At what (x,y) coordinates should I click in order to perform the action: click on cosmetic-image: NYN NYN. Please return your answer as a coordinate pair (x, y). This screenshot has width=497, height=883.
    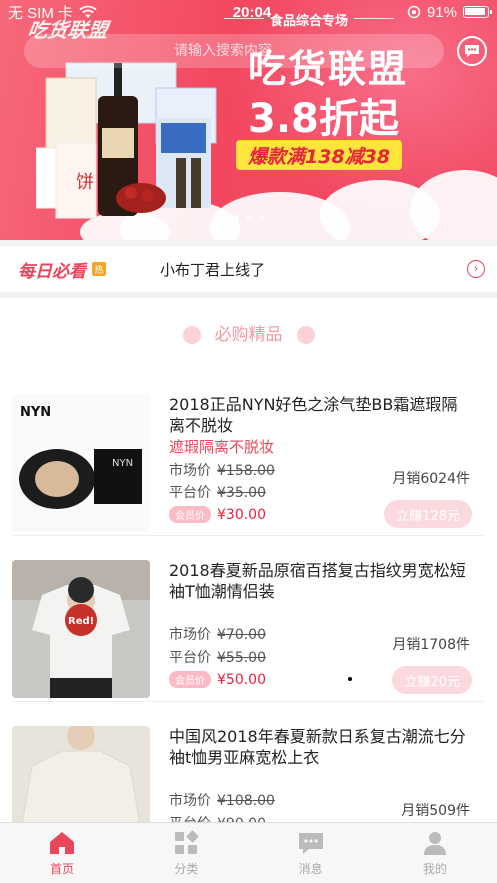
    Looking at the image, I should click on (81, 463).